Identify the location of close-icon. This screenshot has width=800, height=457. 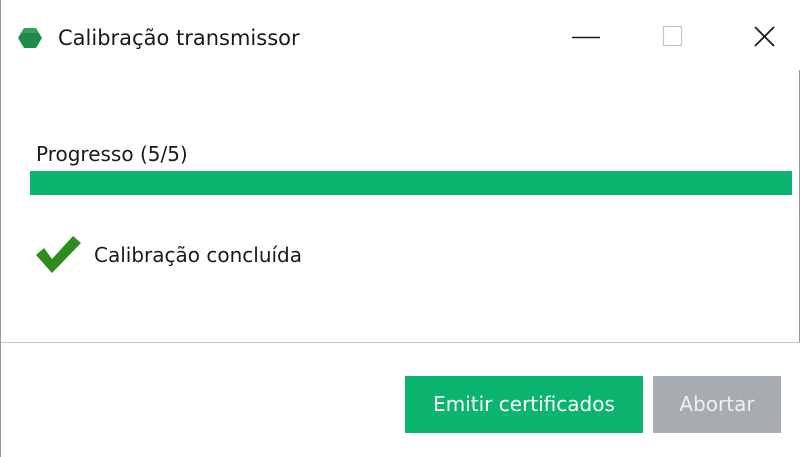
(764, 36).